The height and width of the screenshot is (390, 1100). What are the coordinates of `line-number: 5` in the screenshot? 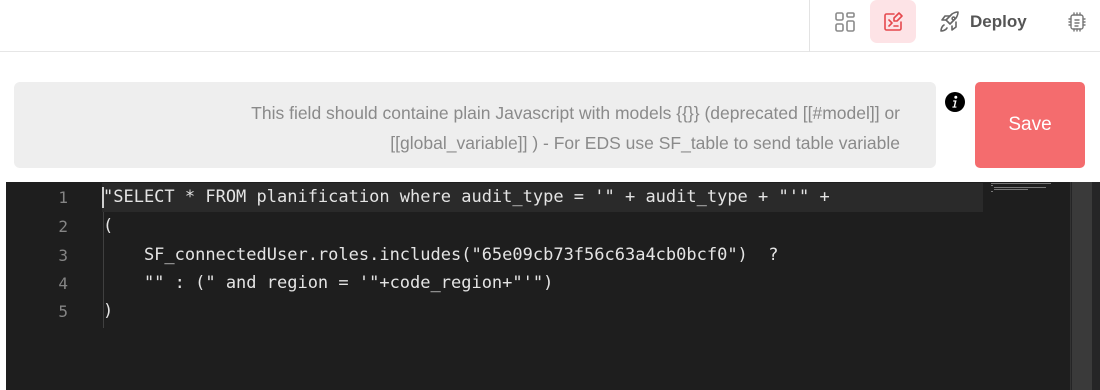 It's located at (63, 311).